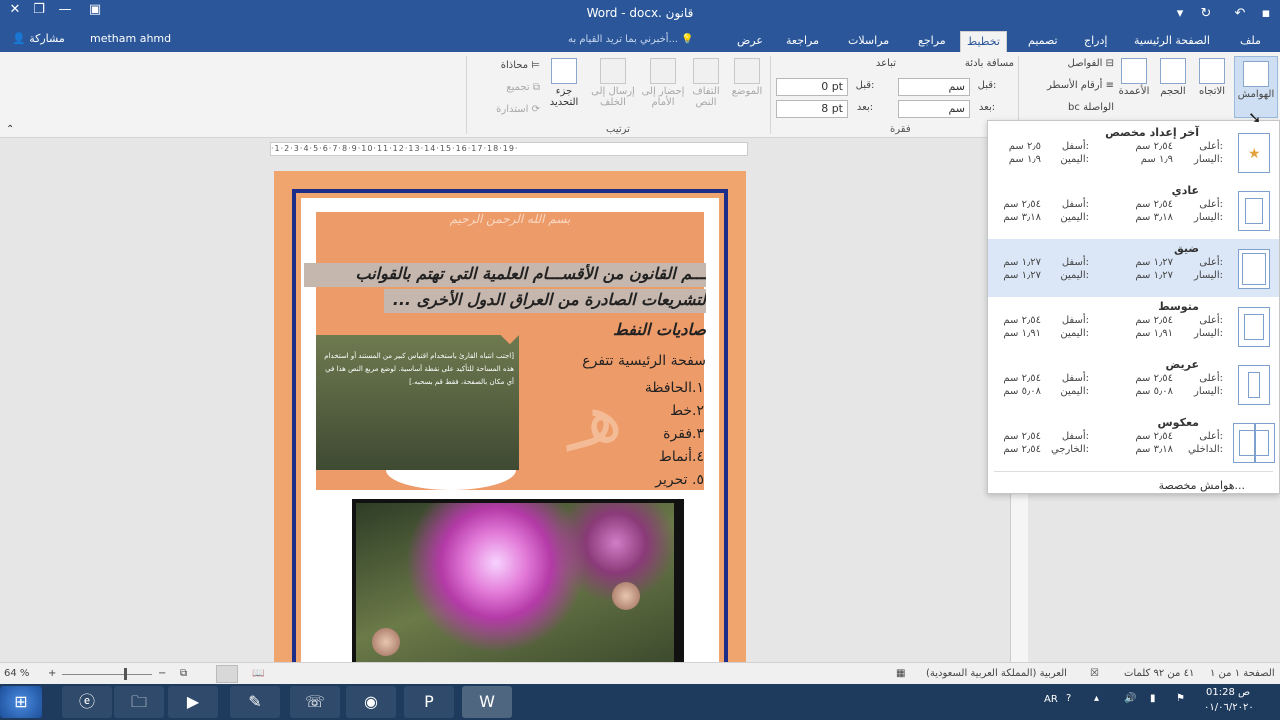 The image size is (1280, 720). Describe the element at coordinates (1173, 77) in the screenshot. I see `size-button: الحجم` at that location.